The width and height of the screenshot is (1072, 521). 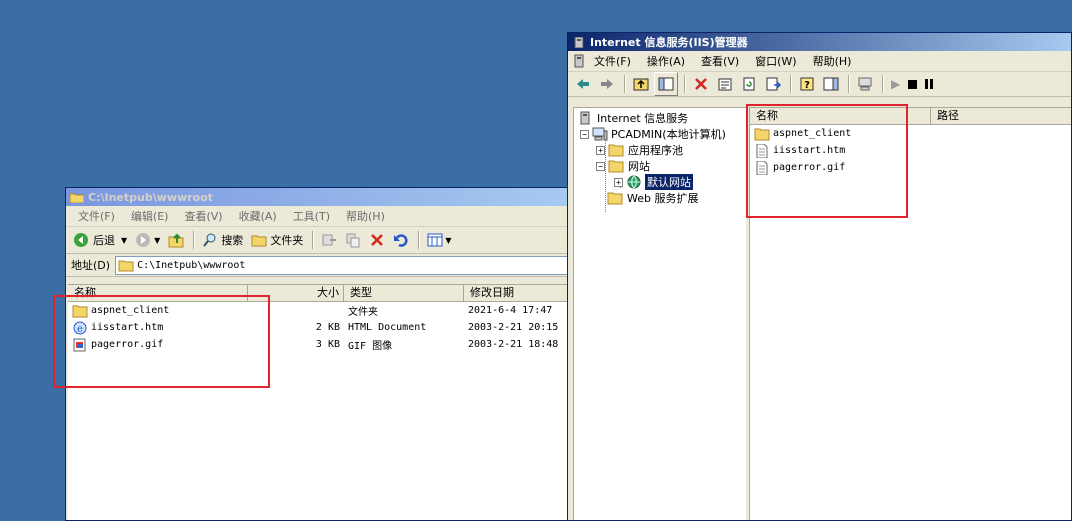 What do you see at coordinates (775, 61) in the screenshot?
I see `menu-window: 窗口(W)` at bounding box center [775, 61].